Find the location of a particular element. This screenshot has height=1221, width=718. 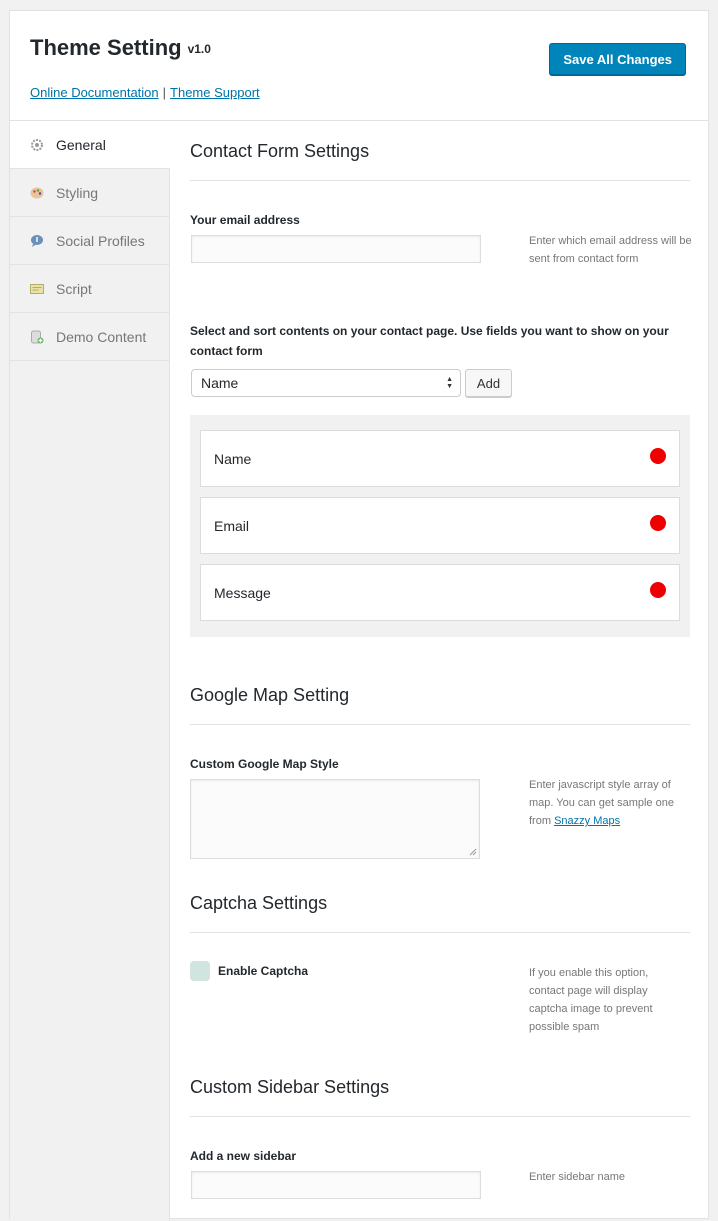

sidebar-item-demo-content: Demo Content is located at coordinates (89, 337).